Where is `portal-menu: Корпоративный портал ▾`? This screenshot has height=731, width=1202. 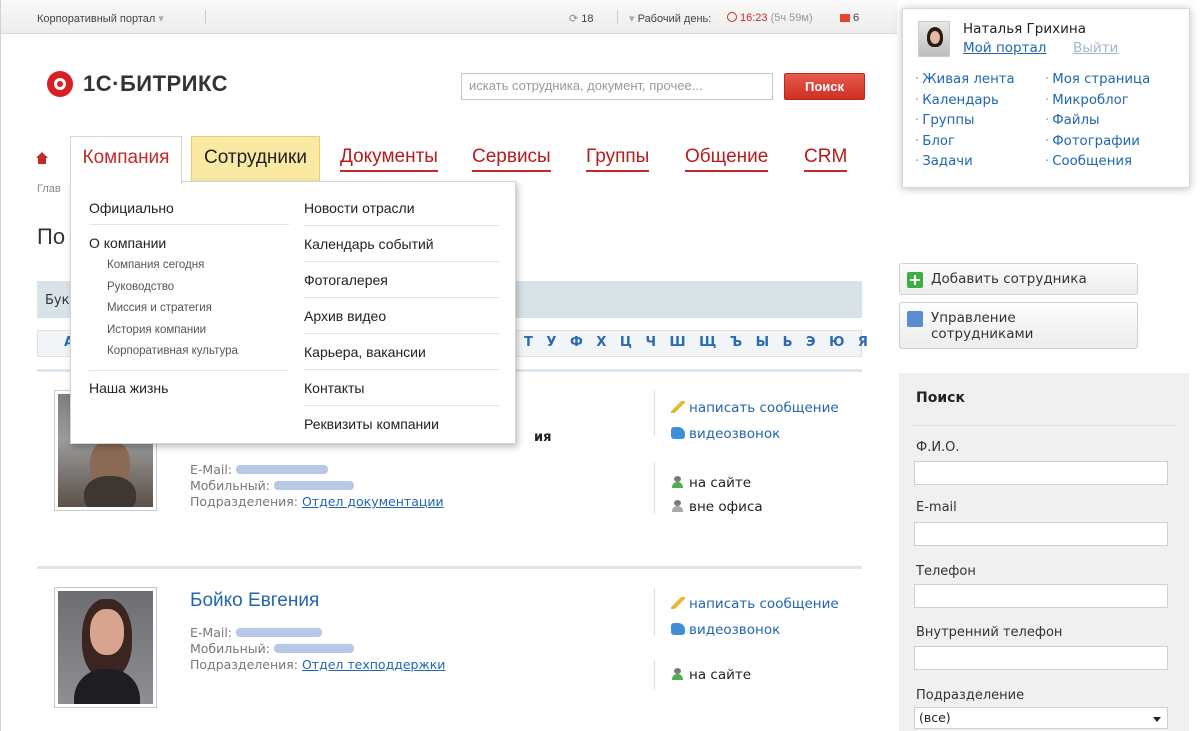
portal-menu: Корпоративный портал ▾ is located at coordinates (100, 18).